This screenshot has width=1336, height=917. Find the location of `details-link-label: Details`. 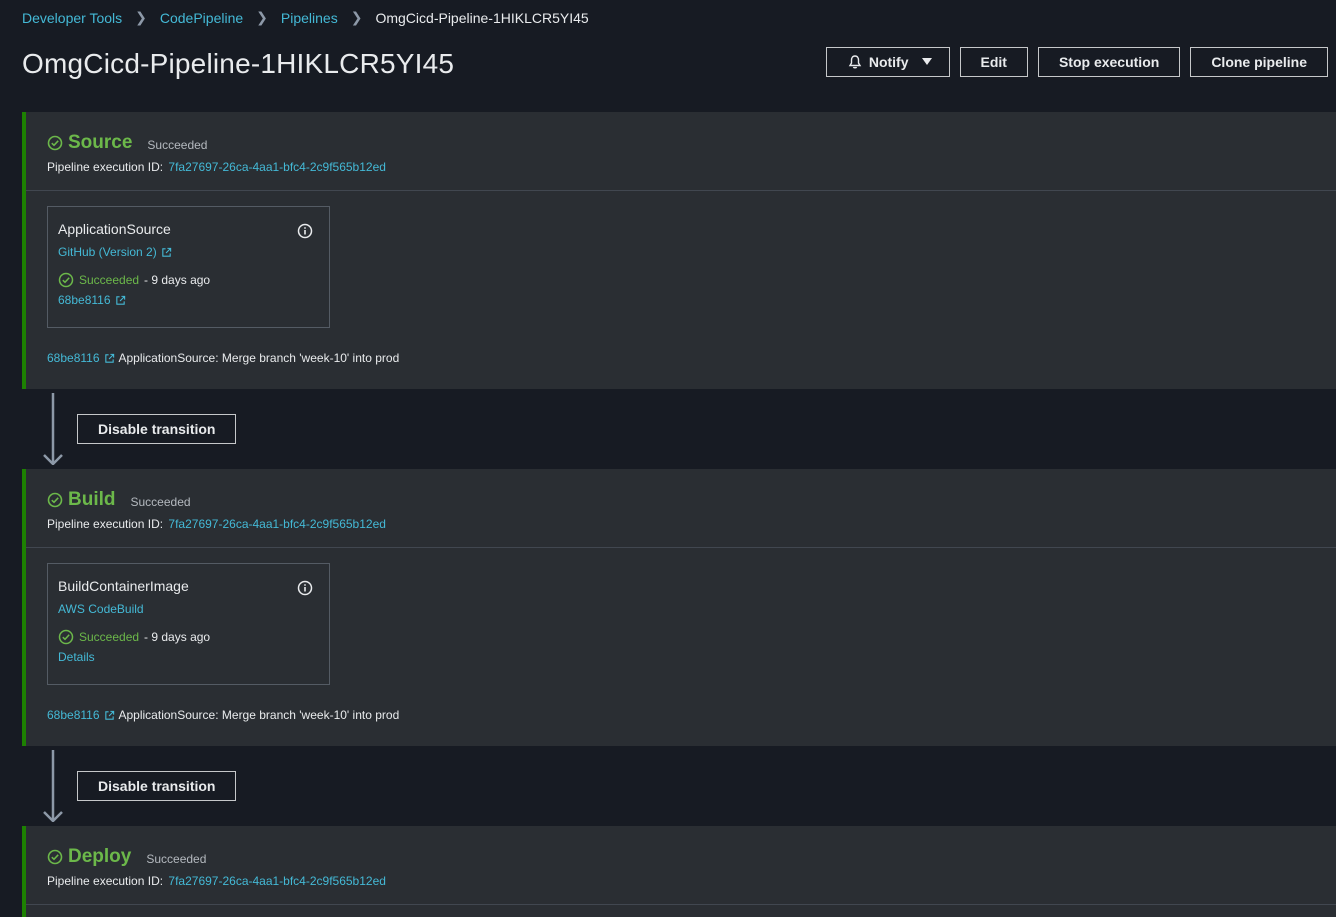

details-link-label: Details is located at coordinates (76, 657).